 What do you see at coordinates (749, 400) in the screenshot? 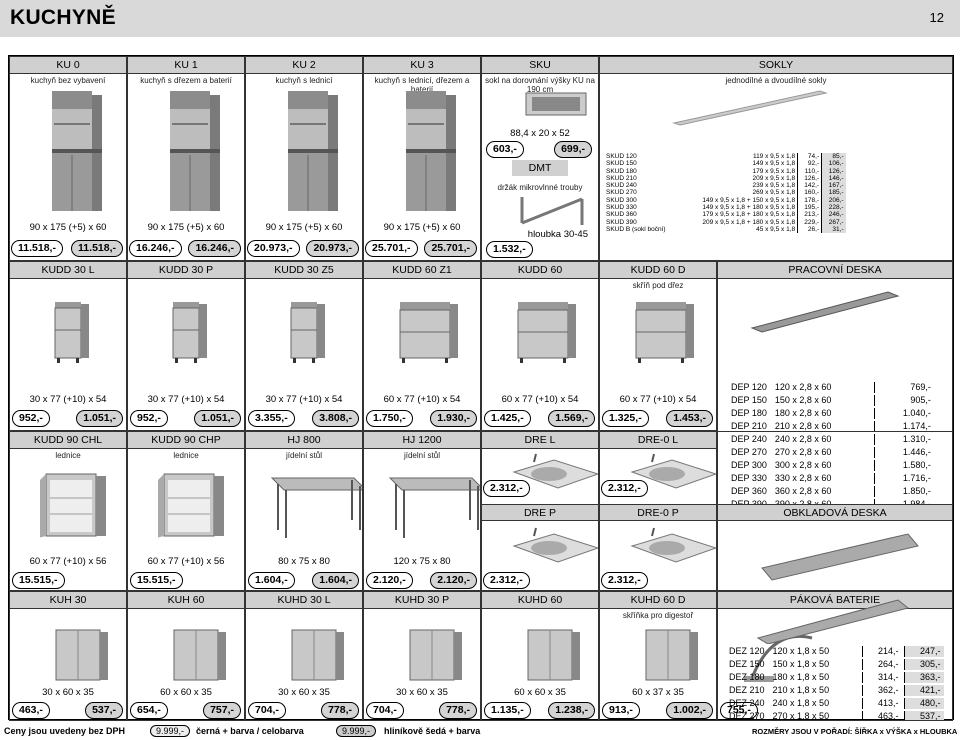
I see `table-cell: DEP 150` at bounding box center [749, 400].